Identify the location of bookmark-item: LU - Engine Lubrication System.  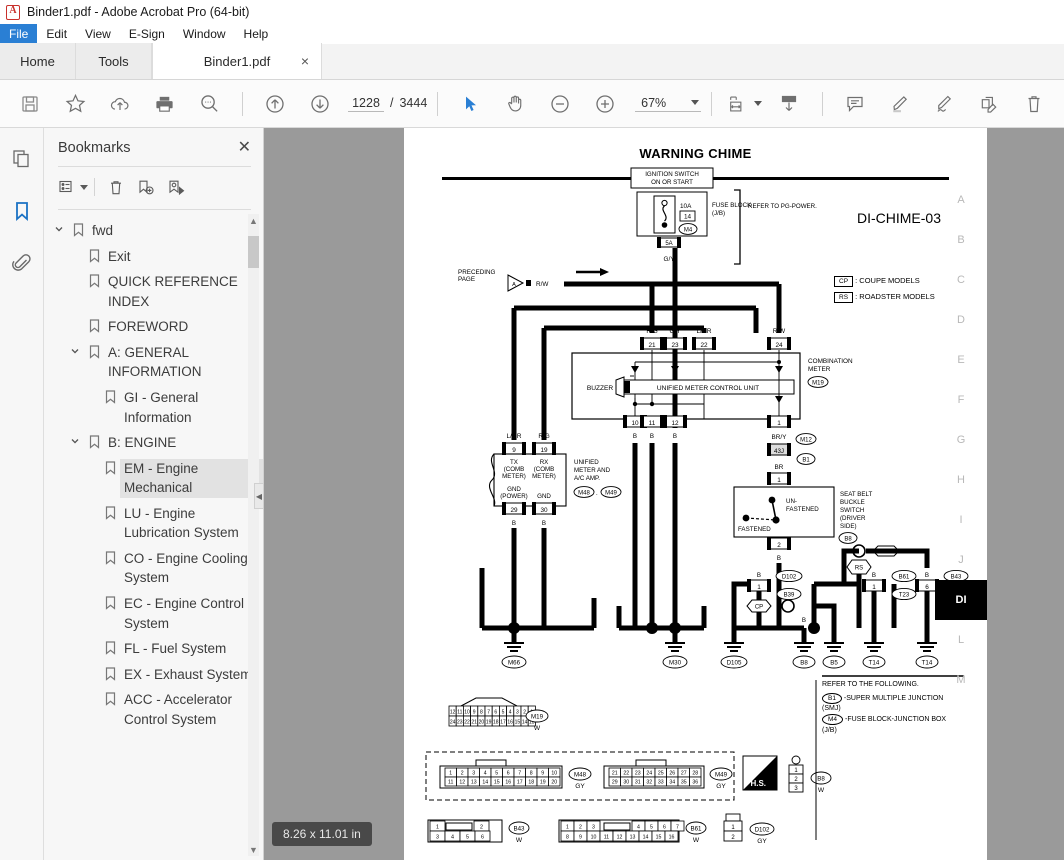
(153, 523).